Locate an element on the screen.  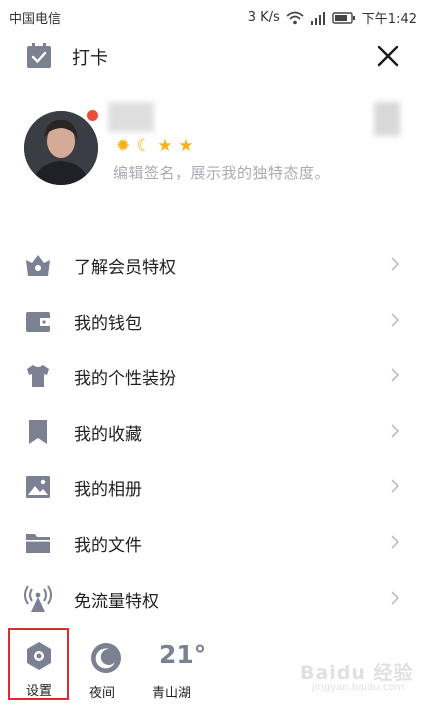
sun-badge-icon: ✹ is located at coordinates (123, 146).